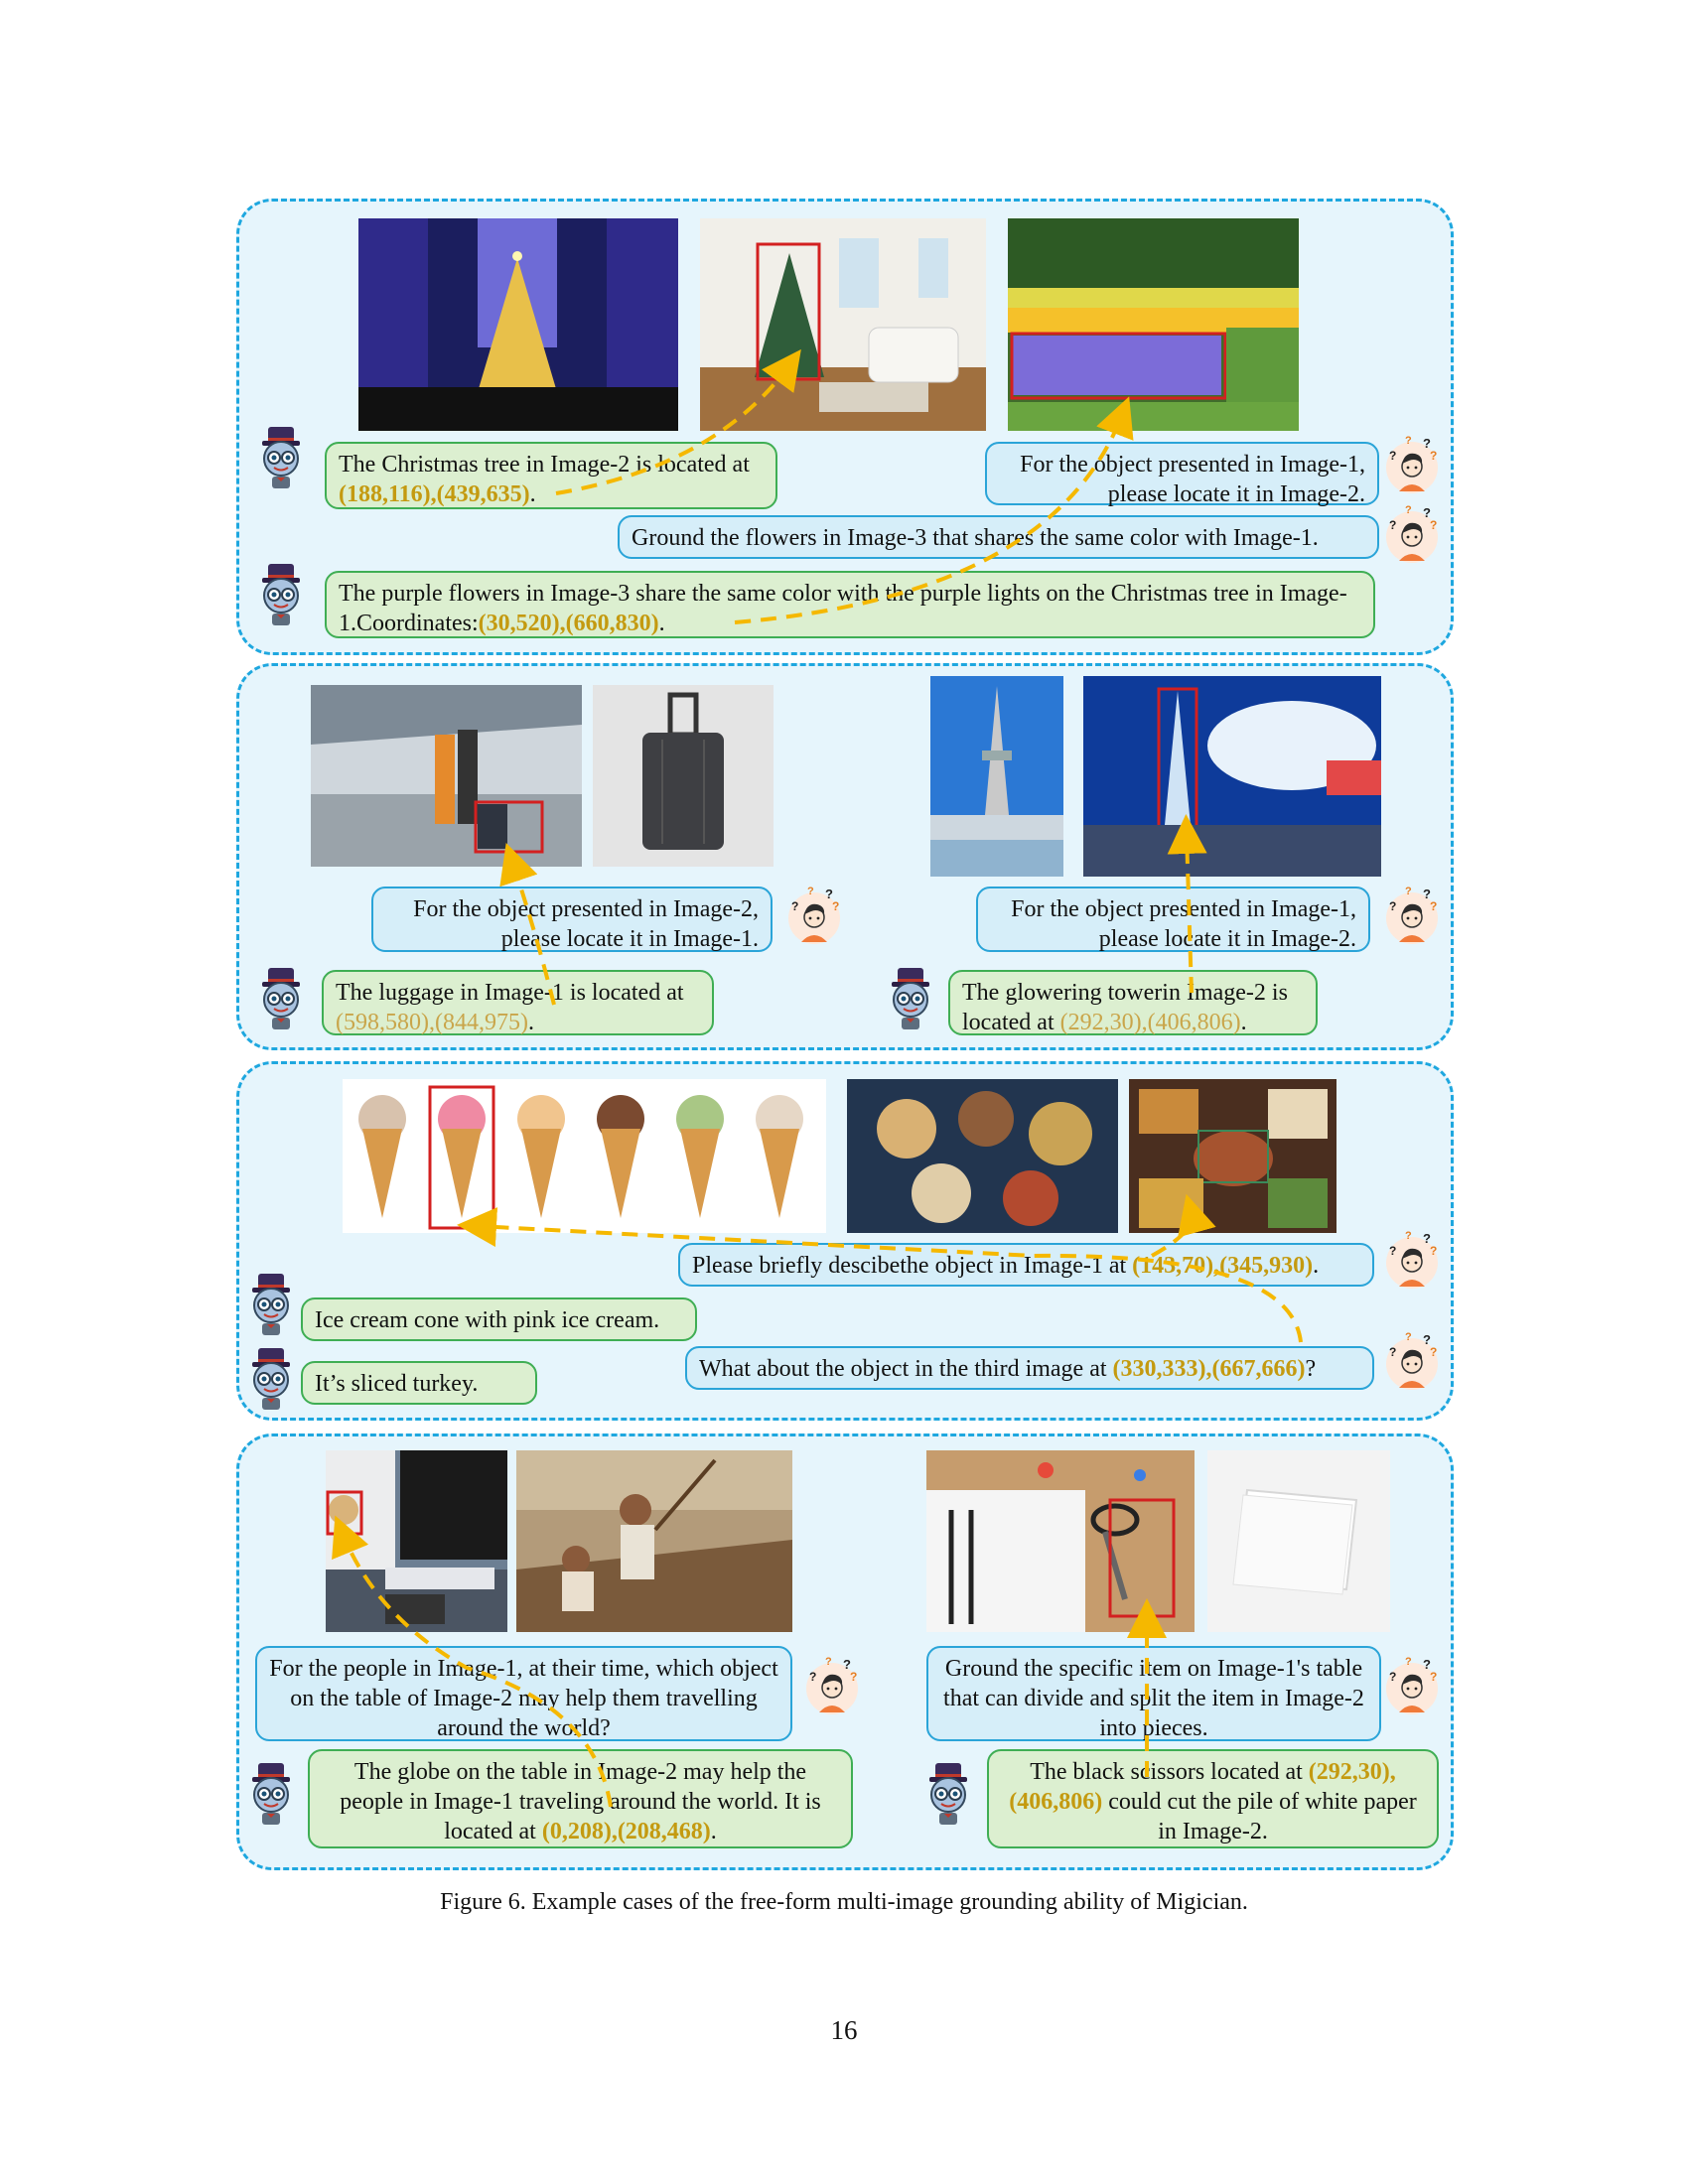  Describe the element at coordinates (683, 776) in the screenshot. I see `image-suitcase` at that location.